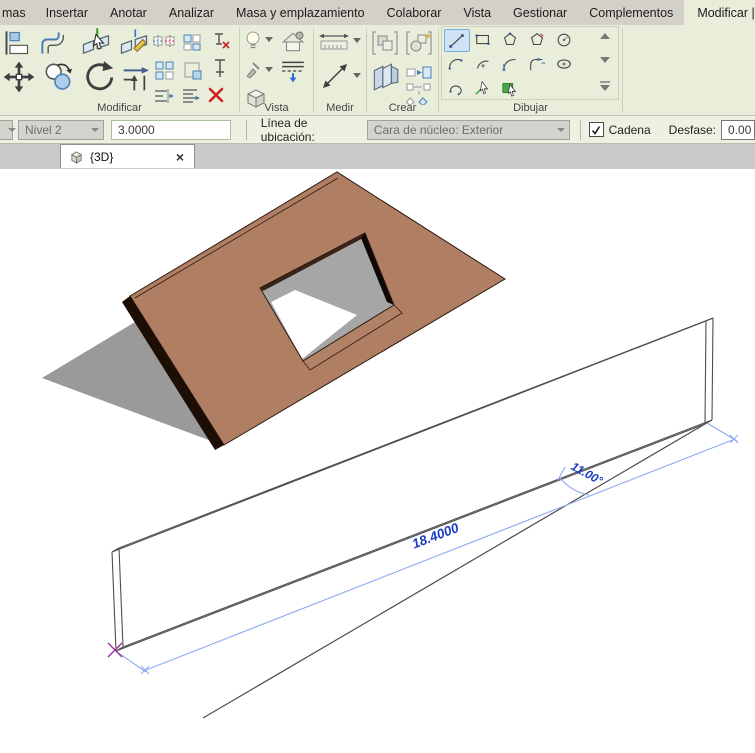 The width and height of the screenshot is (755, 753). What do you see at coordinates (477, 12) in the screenshot?
I see `tab-vista: Vista` at bounding box center [477, 12].